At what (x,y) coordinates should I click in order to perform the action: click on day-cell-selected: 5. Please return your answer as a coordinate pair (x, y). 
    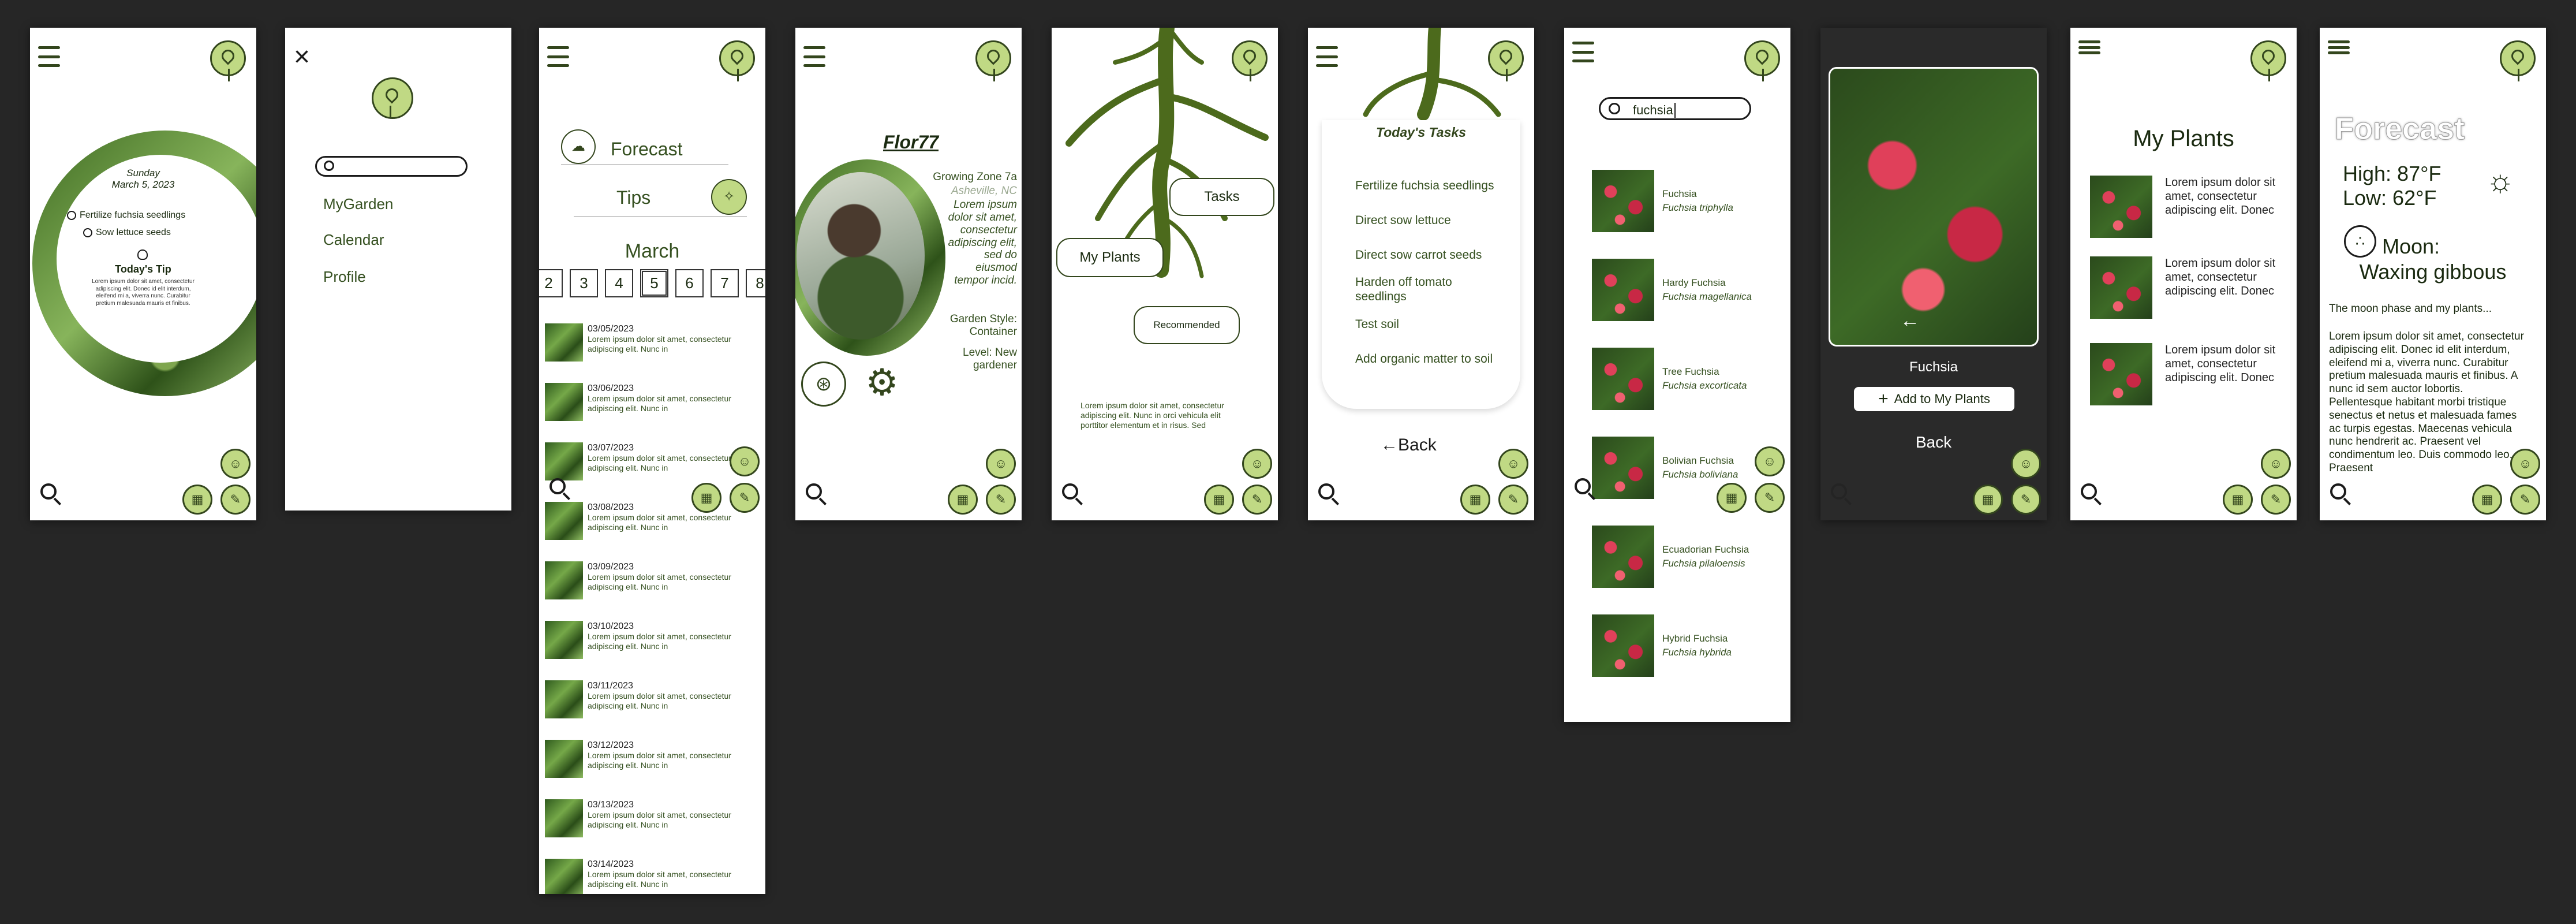
    Looking at the image, I should click on (654, 283).